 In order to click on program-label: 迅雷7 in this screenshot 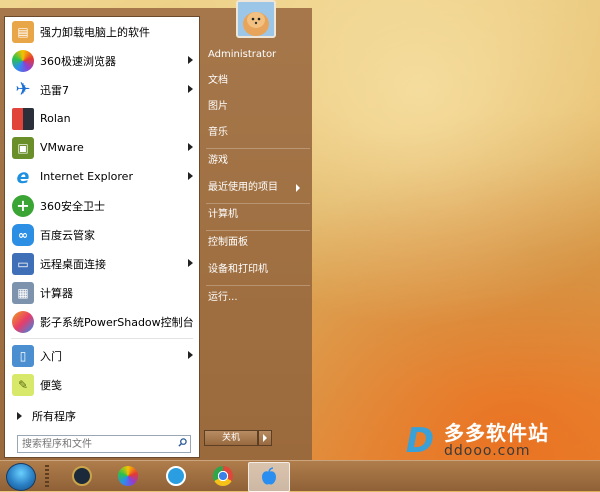, I will do `click(54, 90)`.